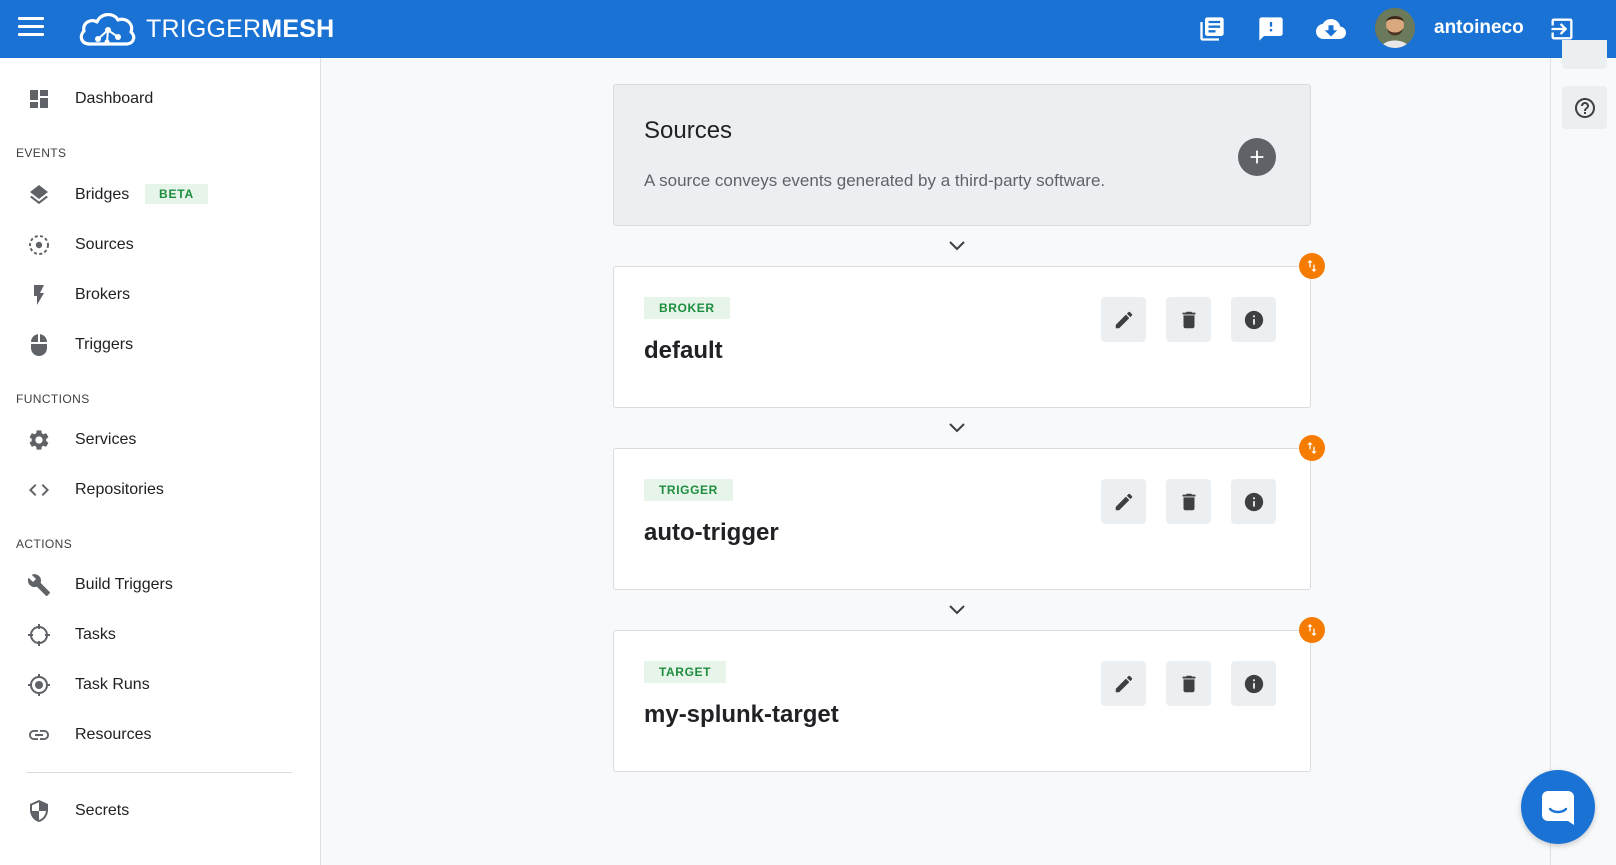 This screenshot has width=1616, height=865. I want to click on sidebar-item-label: Dashboard, so click(114, 98).